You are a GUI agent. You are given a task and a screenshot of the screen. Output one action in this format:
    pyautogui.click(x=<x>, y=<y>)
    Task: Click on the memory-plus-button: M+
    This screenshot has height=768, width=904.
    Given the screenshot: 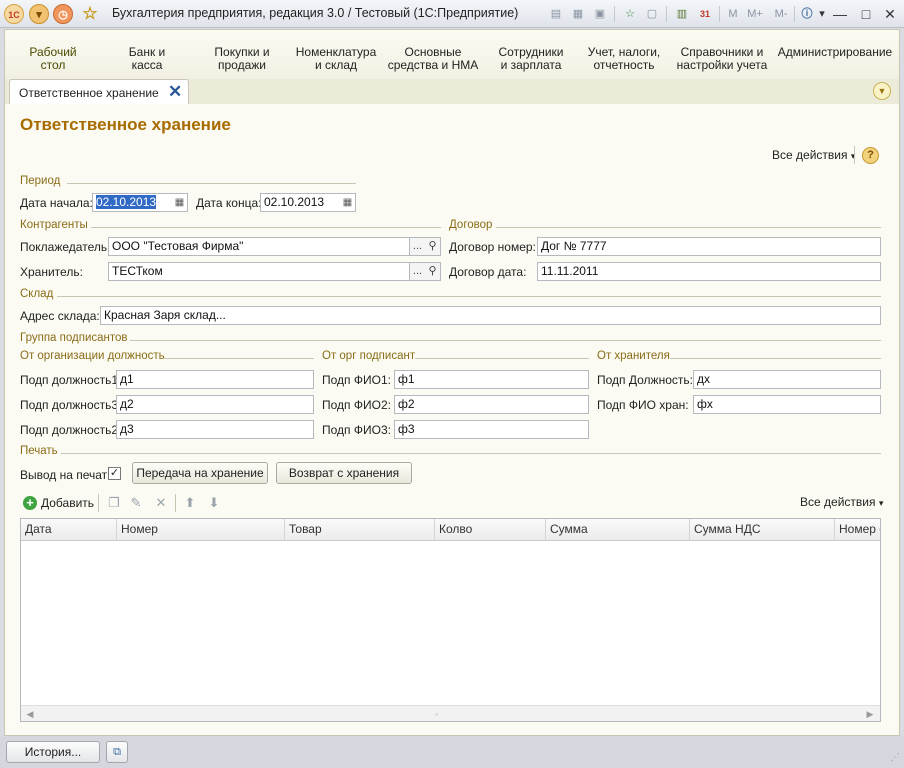 What is the action you would take?
    pyautogui.click(x=755, y=14)
    